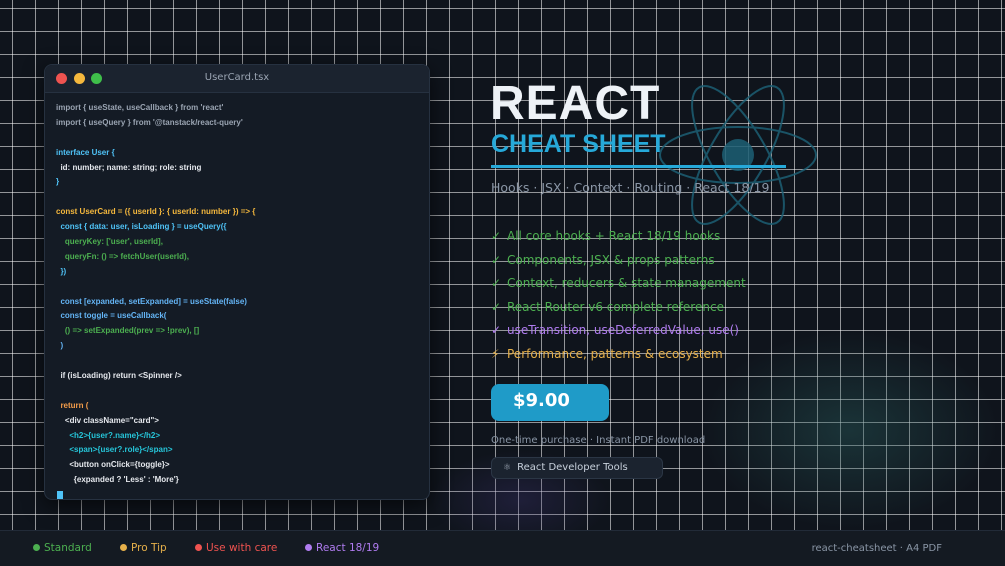 The height and width of the screenshot is (566, 1005). I want to click on code-line: <div className="card">, so click(107, 420).